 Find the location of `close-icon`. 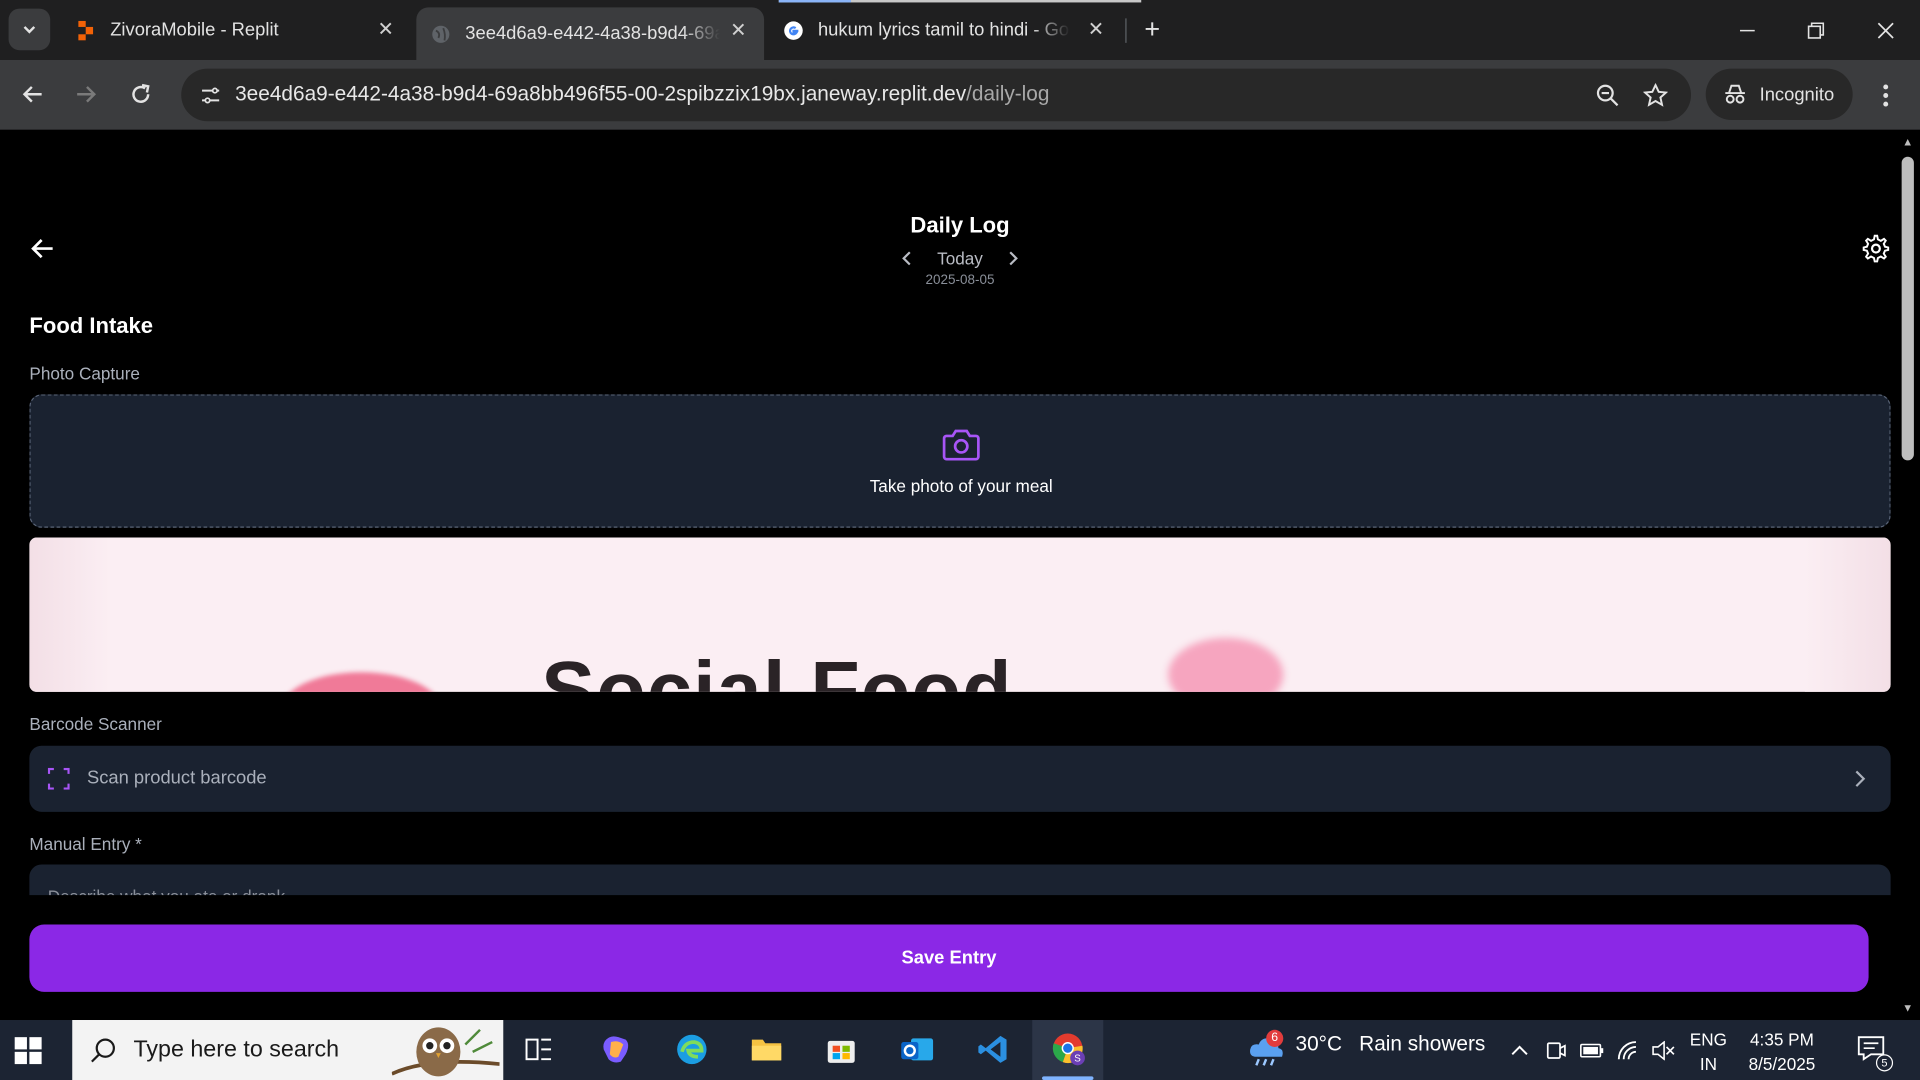

close-icon is located at coordinates (1885, 30).